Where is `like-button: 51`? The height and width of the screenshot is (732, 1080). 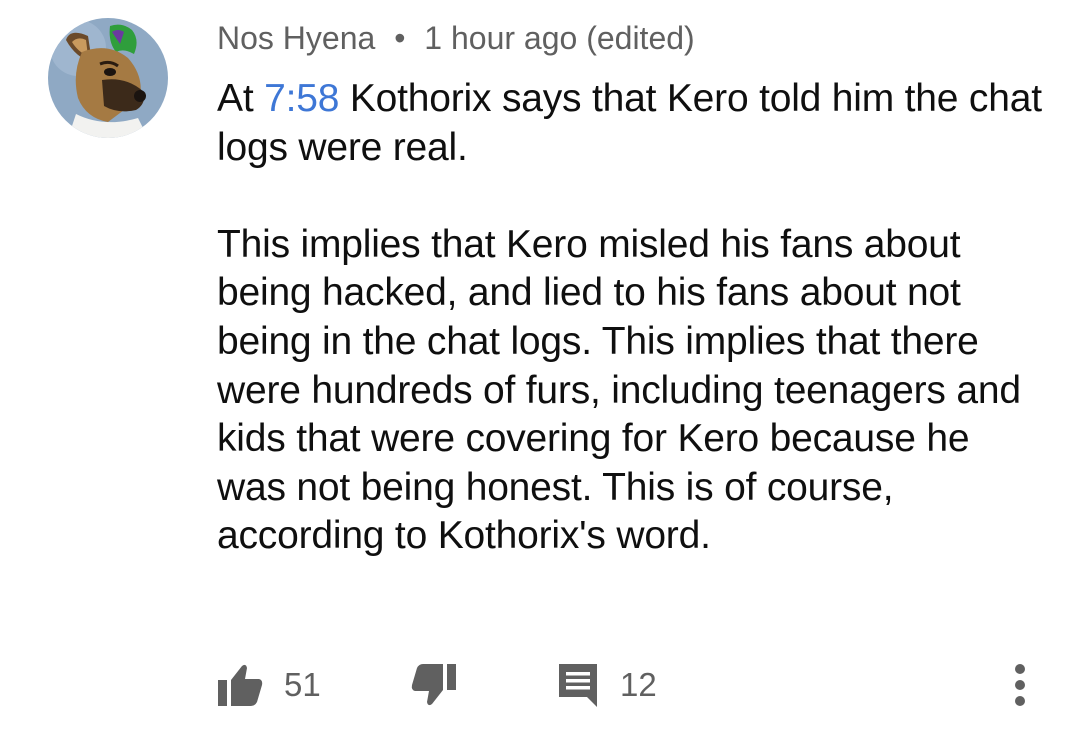
like-button: 51 is located at coordinates (268, 685).